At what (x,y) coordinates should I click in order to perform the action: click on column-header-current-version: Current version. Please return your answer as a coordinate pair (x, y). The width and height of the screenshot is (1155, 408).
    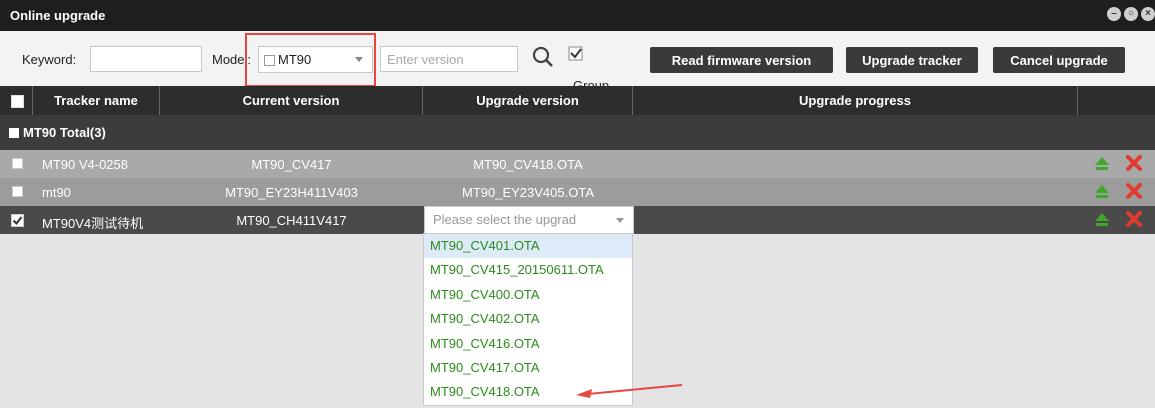
    Looking at the image, I should click on (291, 100).